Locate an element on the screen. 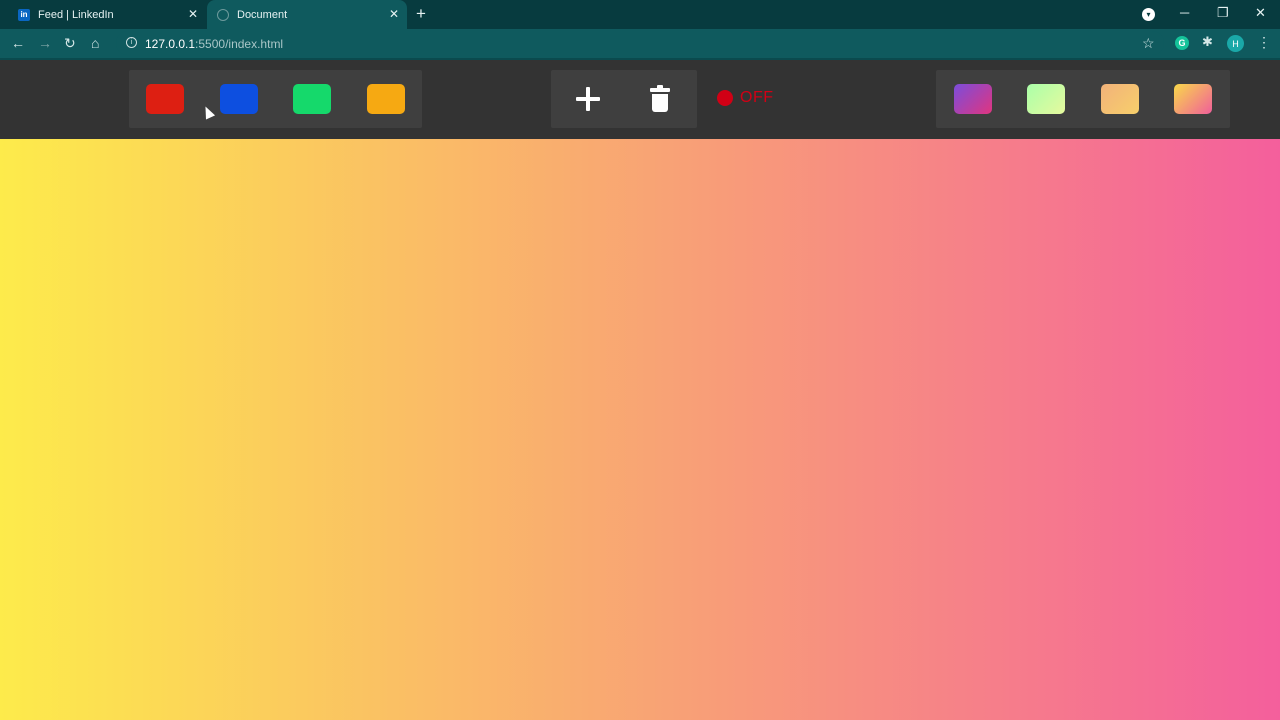 The width and height of the screenshot is (1280, 720). info-icon: i is located at coordinates (131, 42).